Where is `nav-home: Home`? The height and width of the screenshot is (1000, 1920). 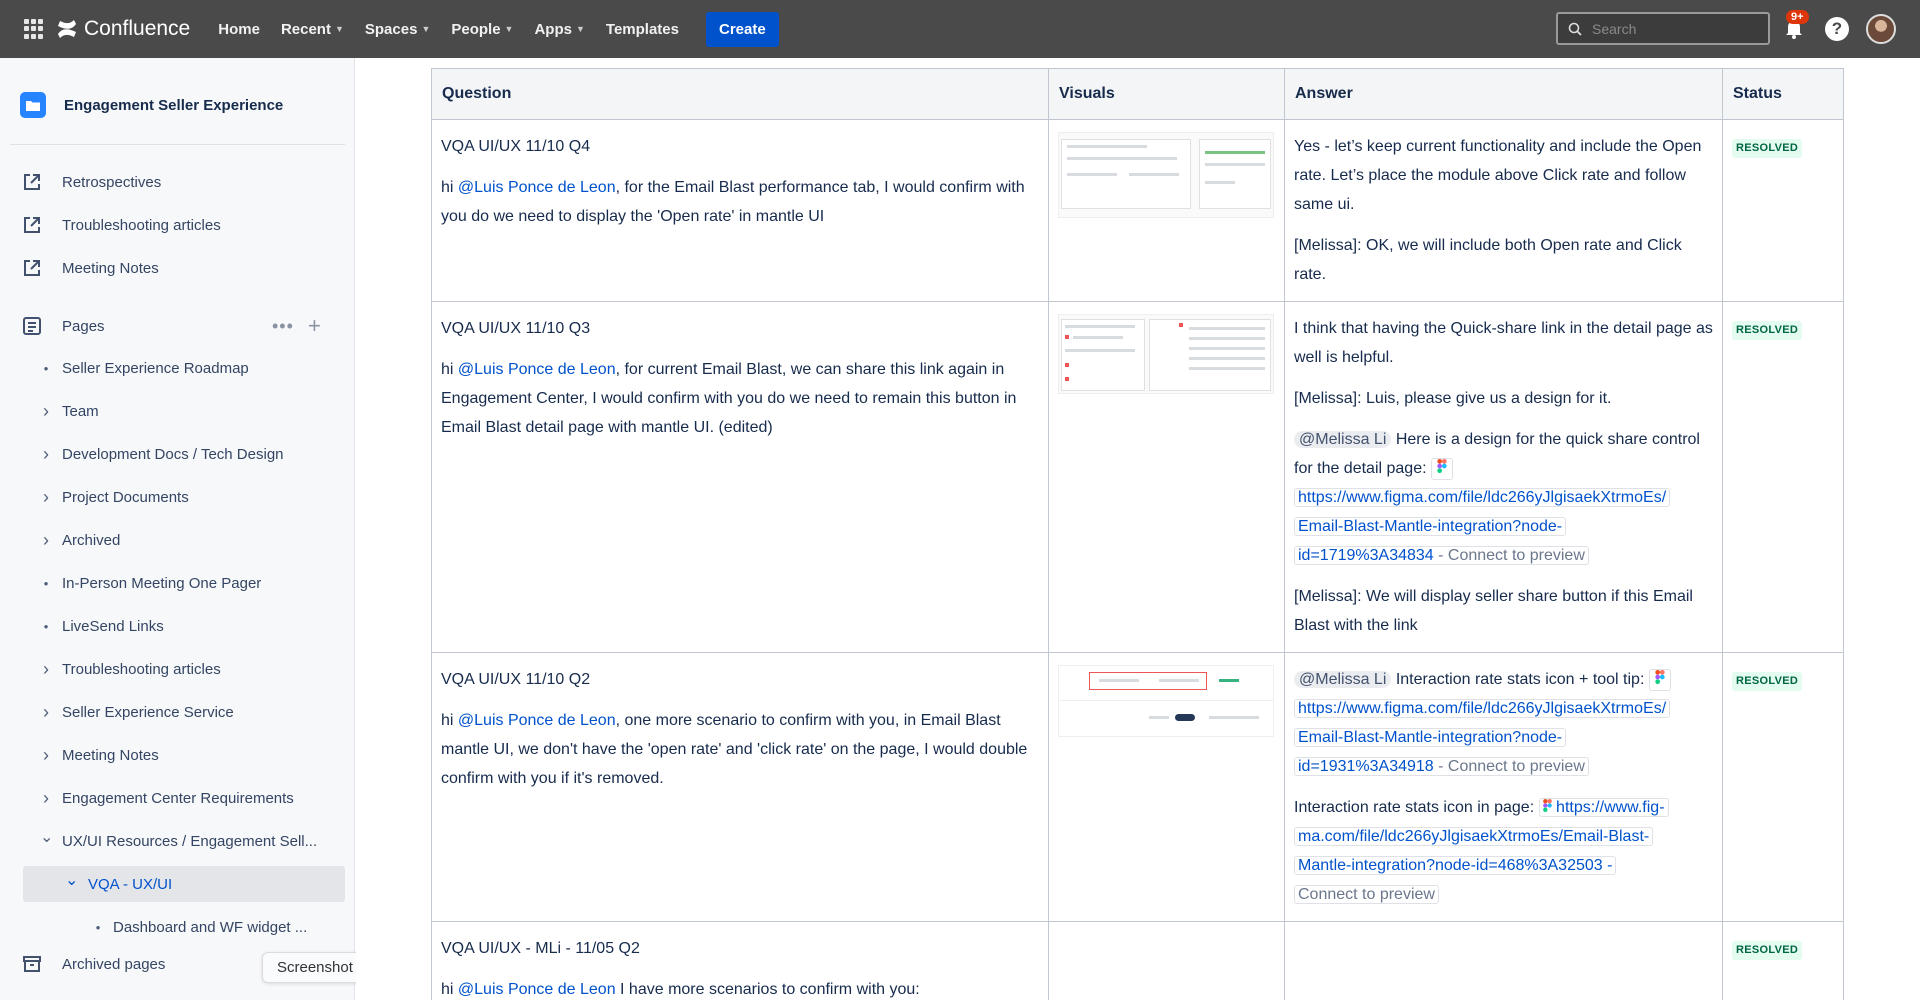 nav-home: Home is located at coordinates (239, 29).